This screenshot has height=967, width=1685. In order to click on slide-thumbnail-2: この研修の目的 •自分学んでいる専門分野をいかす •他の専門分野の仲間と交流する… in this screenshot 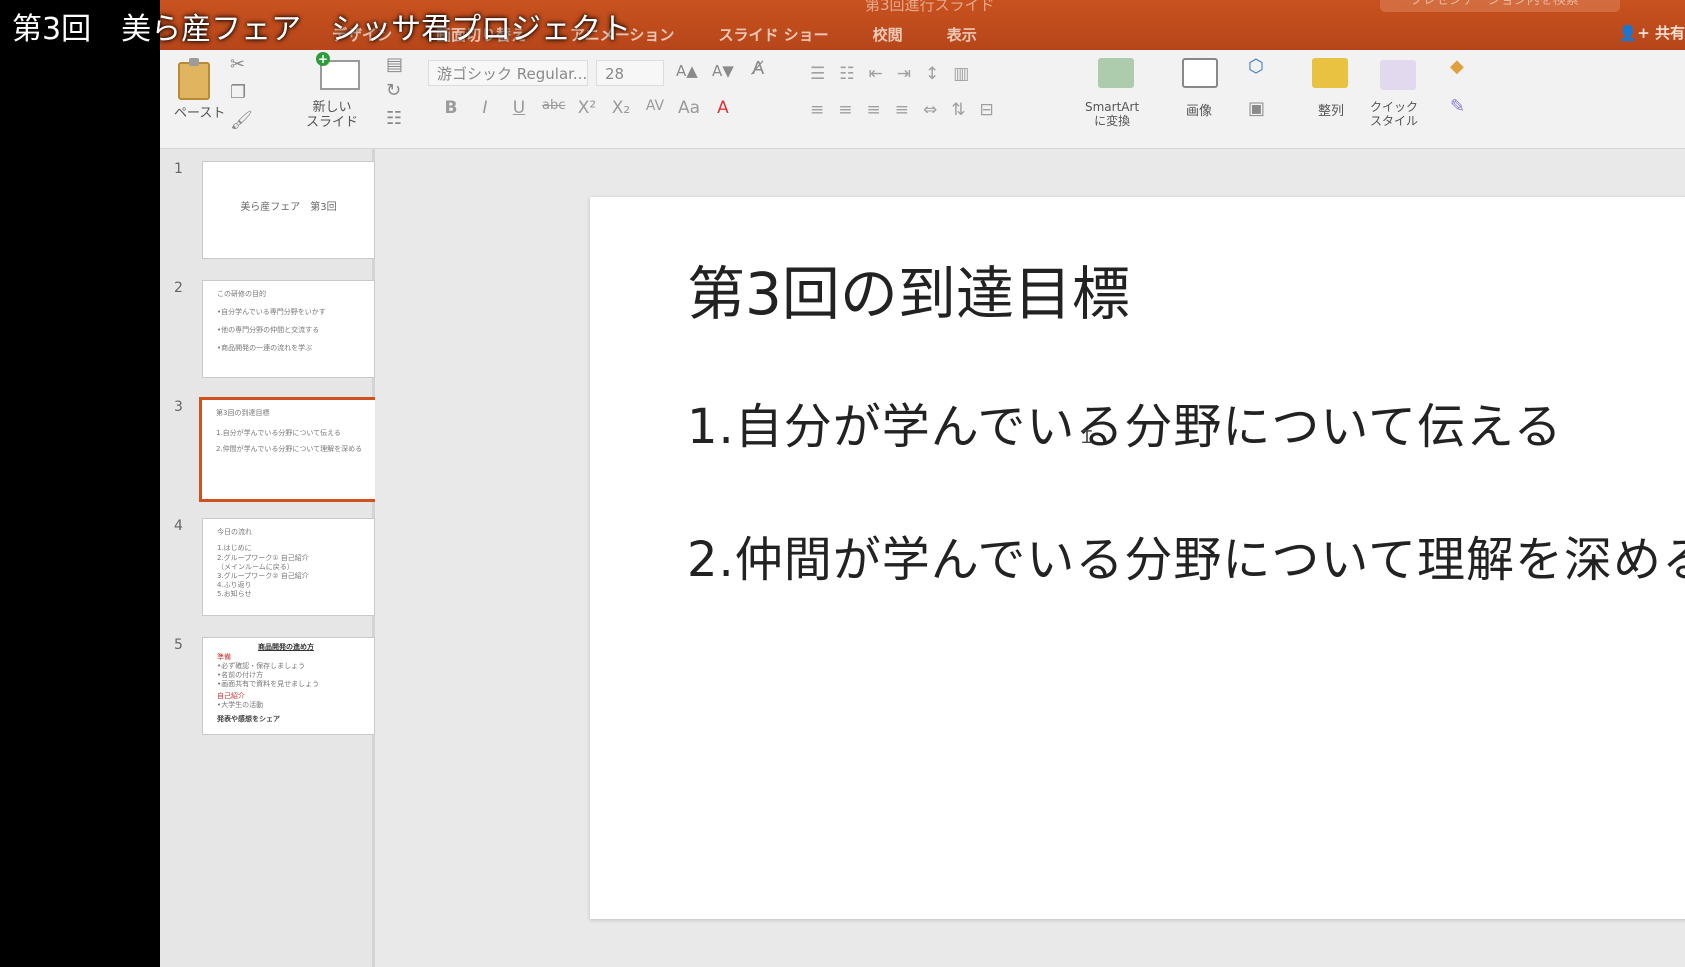, I will do `click(288, 329)`.